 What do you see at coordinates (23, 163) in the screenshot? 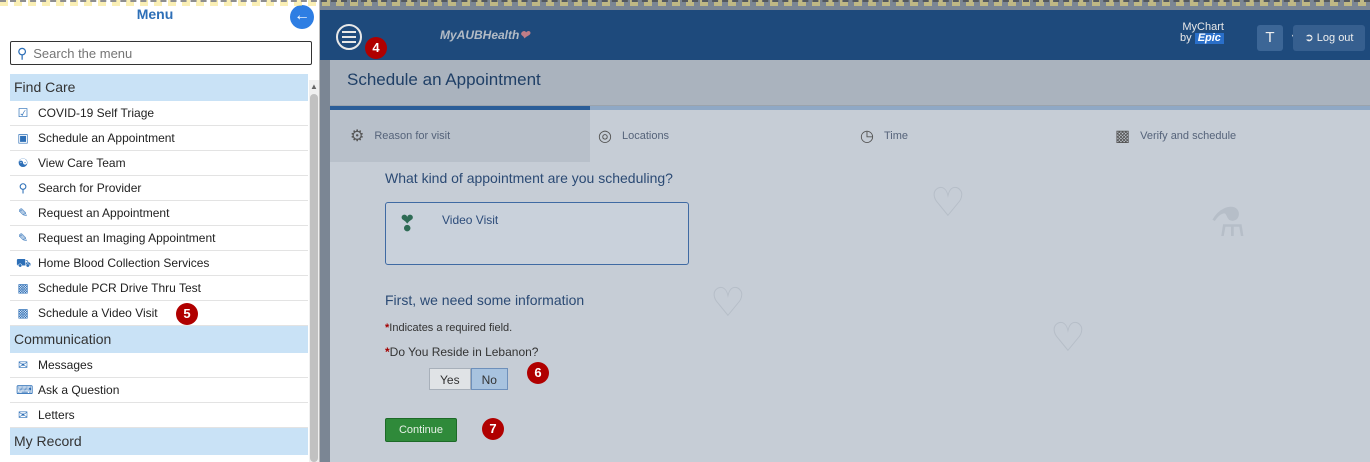
I see `care-team-icon: ☯` at bounding box center [23, 163].